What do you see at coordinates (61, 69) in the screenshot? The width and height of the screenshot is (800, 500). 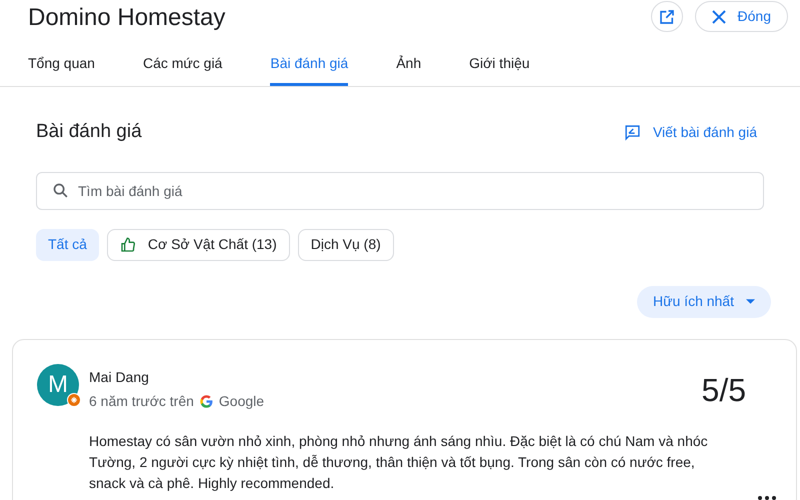 I see `tab: Tổng quan` at bounding box center [61, 69].